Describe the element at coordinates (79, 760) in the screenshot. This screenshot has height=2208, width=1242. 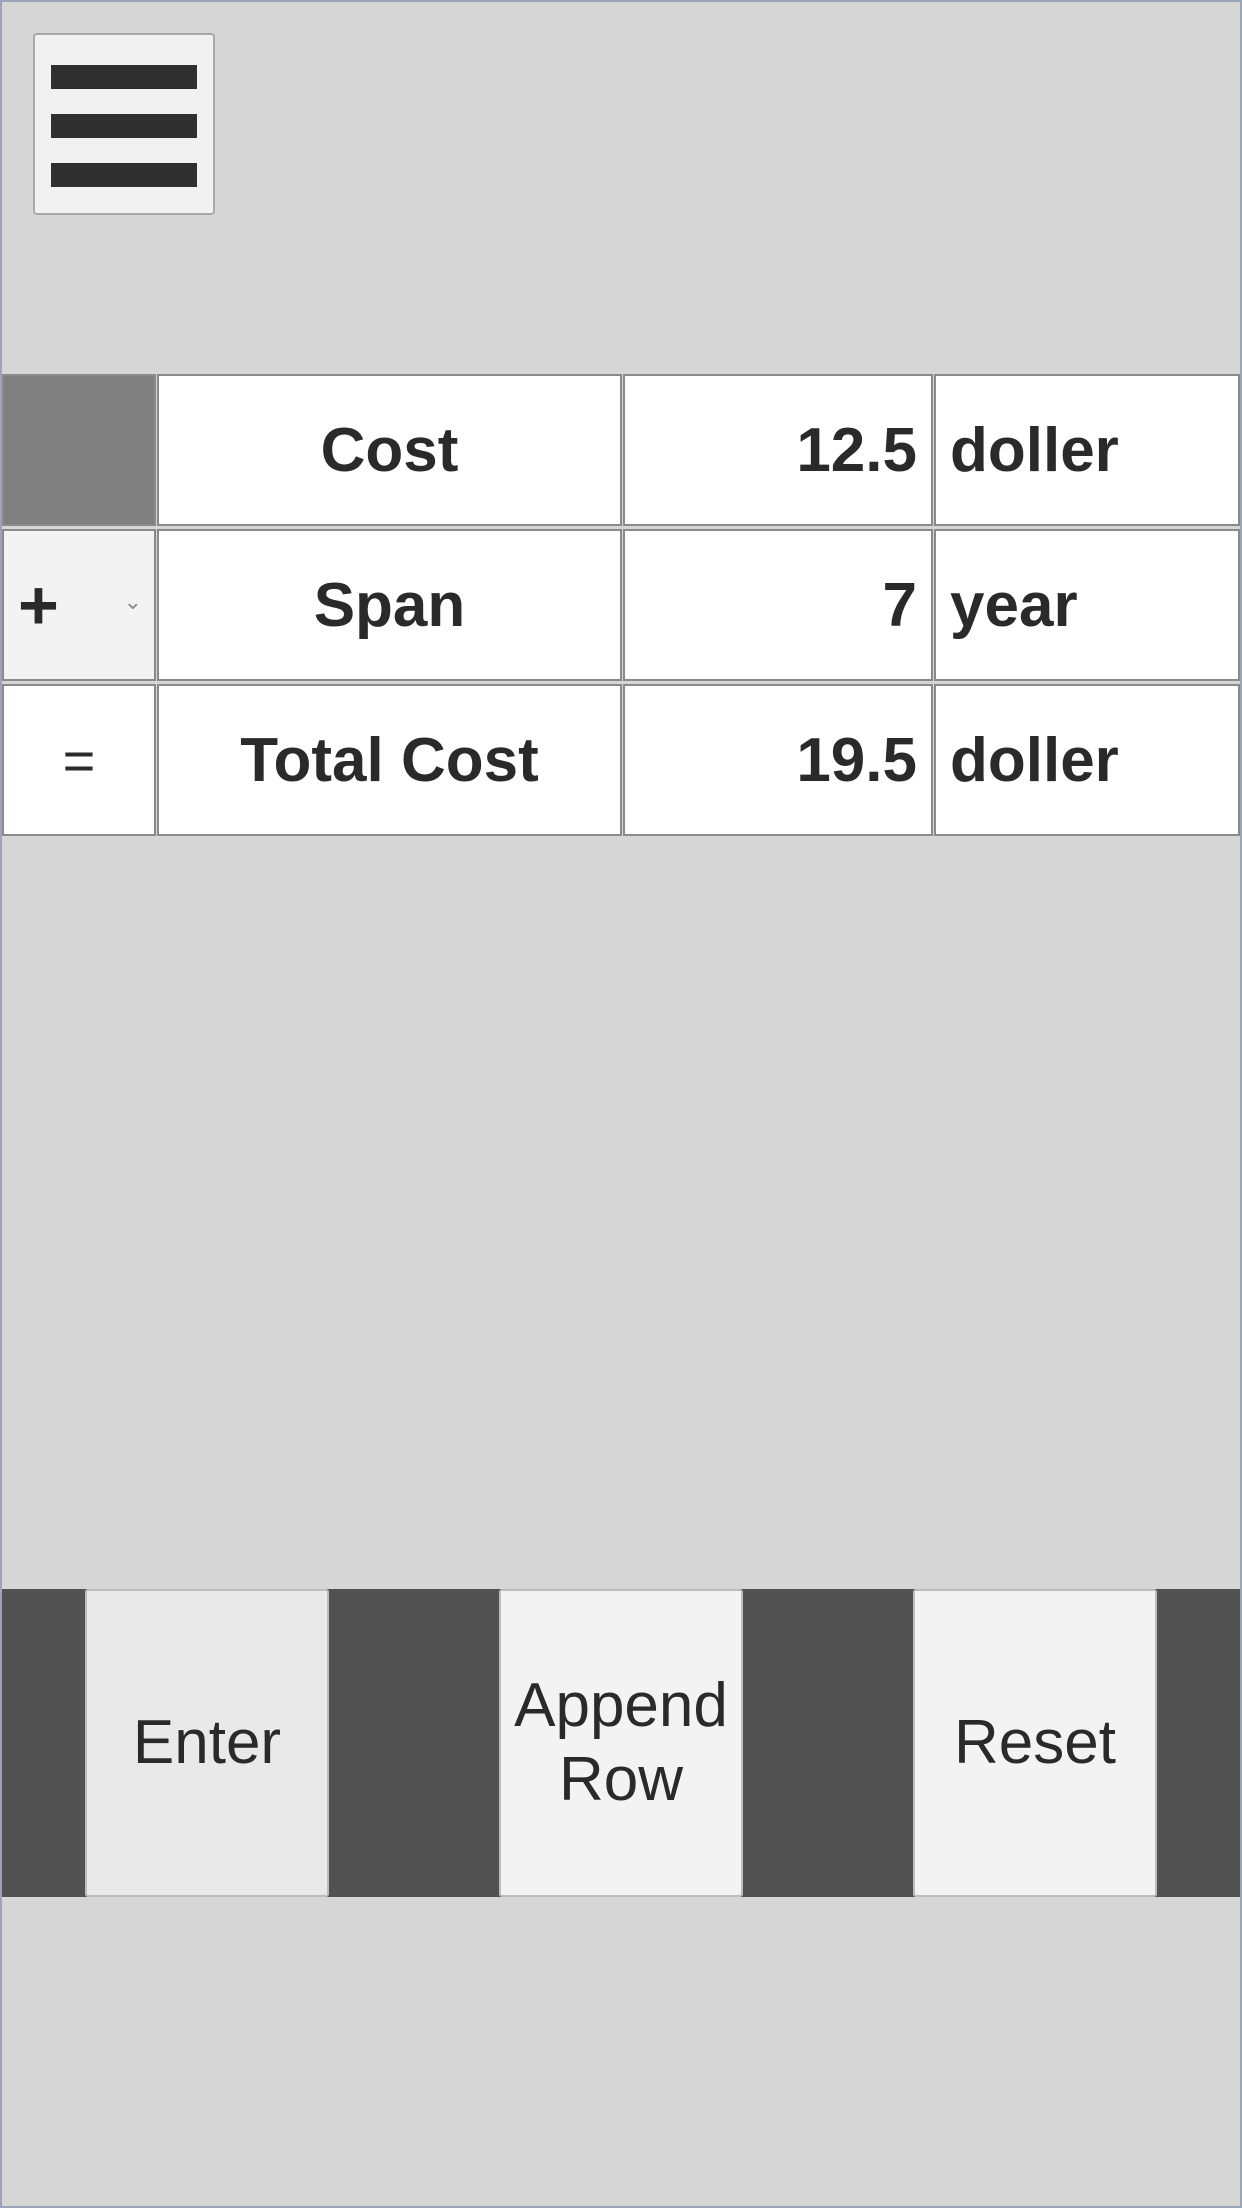
I see `equals-label: =` at that location.